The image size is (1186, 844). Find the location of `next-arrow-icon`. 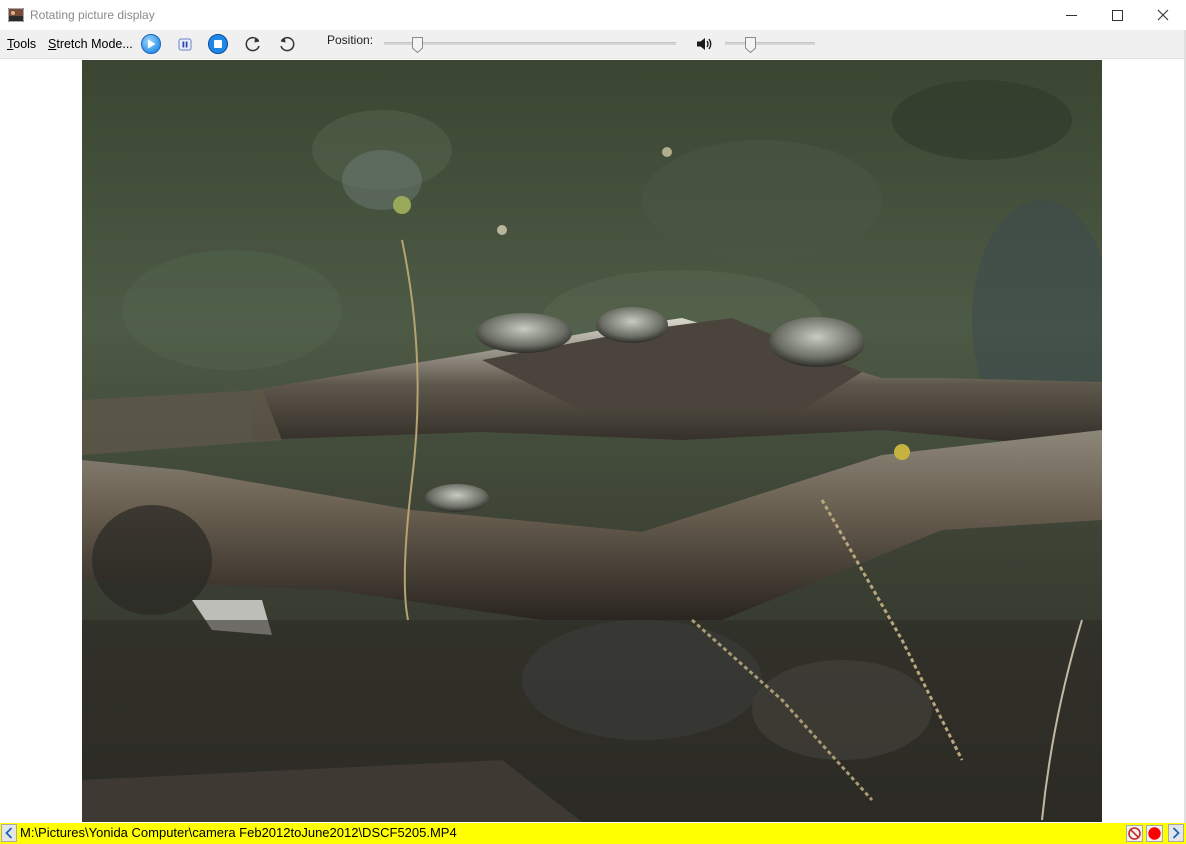

next-arrow-icon is located at coordinates (1176, 833).